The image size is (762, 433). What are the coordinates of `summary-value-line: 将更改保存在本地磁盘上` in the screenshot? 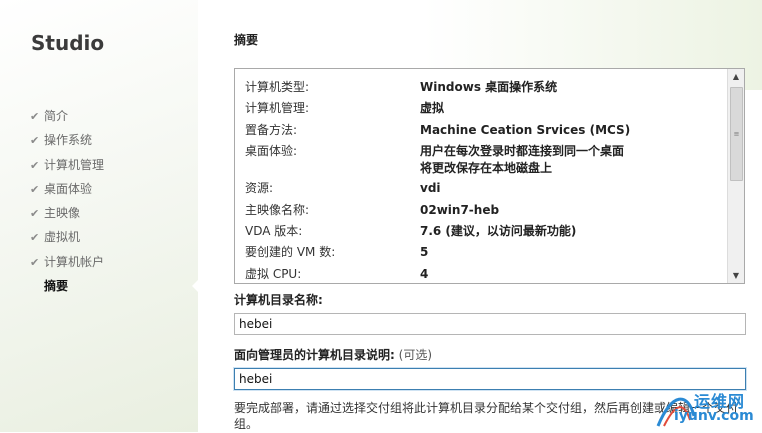 It's located at (486, 168).